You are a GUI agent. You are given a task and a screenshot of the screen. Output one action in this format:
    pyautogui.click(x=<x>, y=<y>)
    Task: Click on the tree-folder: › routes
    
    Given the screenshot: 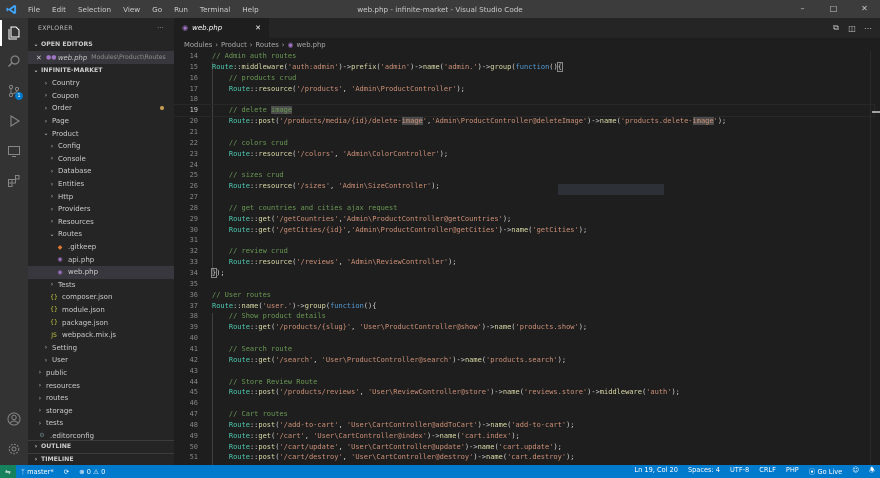 What is the action you would take?
    pyautogui.click(x=101, y=398)
    